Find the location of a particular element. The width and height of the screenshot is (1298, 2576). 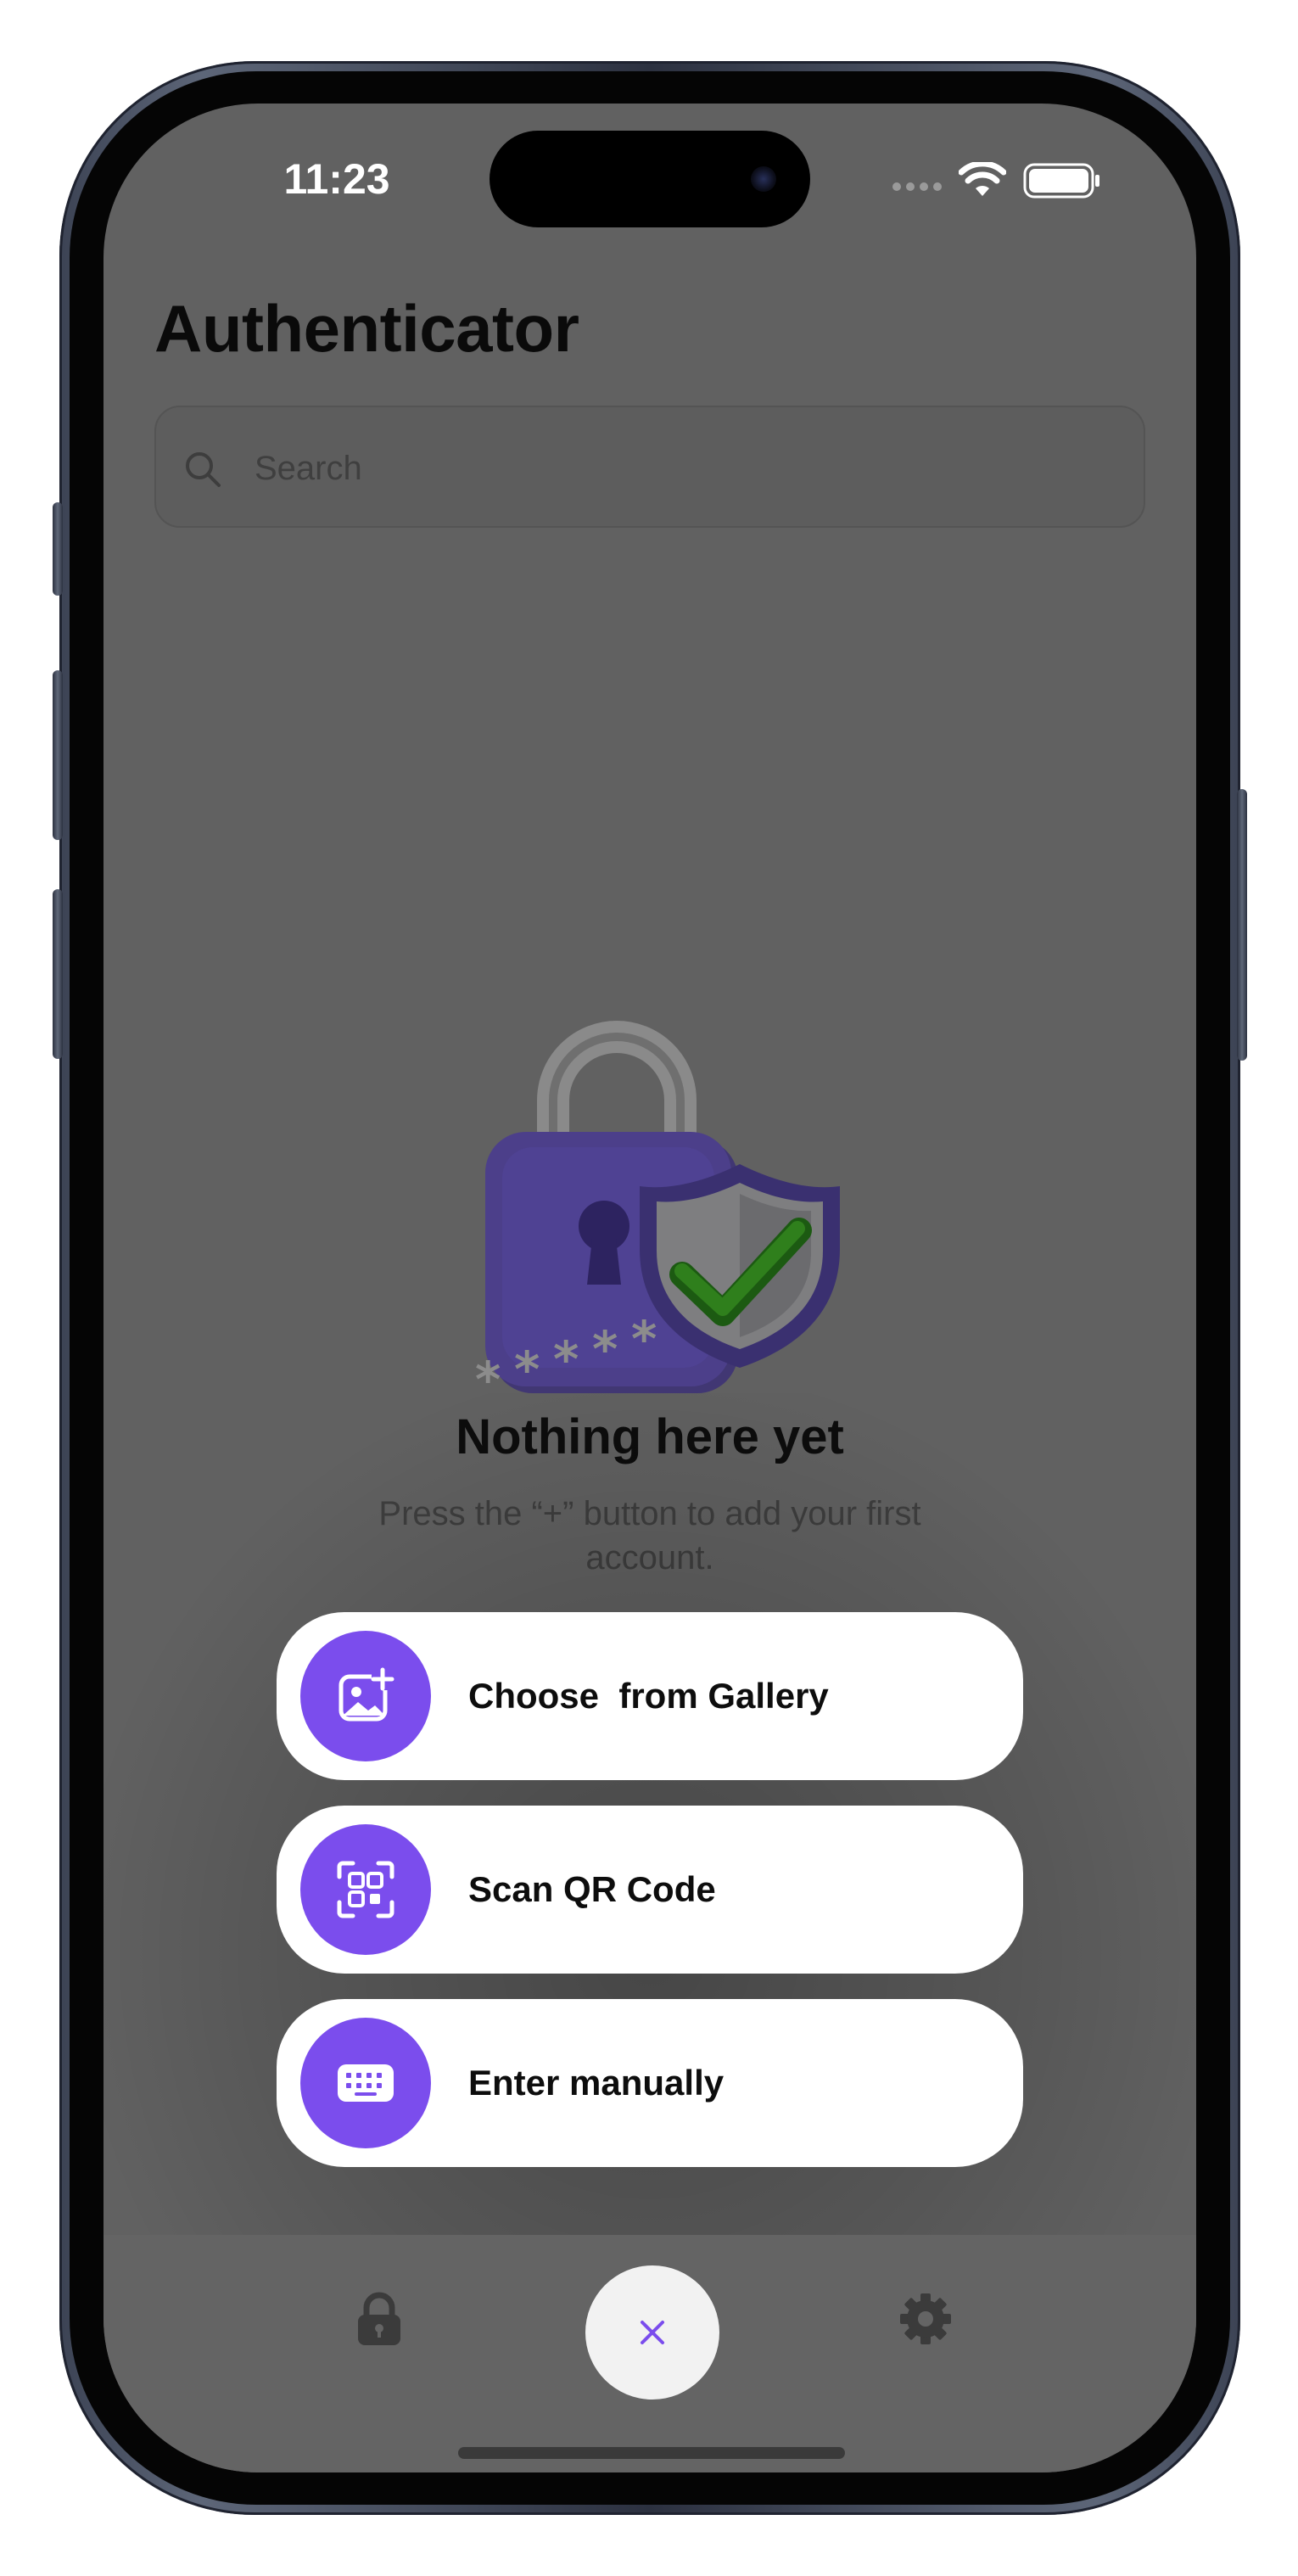

choose-from-gallery-label: Choose from Gallery is located at coordinates (648, 1696).